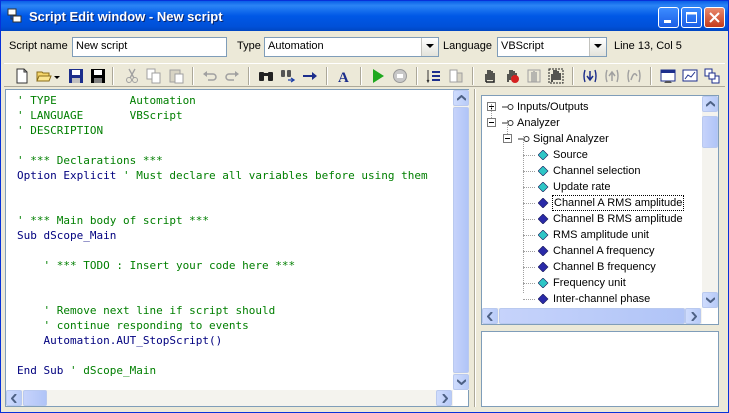 The width and height of the screenshot is (729, 413). What do you see at coordinates (119, 340) in the screenshot?
I see `code-line: Automation.AUT_StopScript()` at bounding box center [119, 340].